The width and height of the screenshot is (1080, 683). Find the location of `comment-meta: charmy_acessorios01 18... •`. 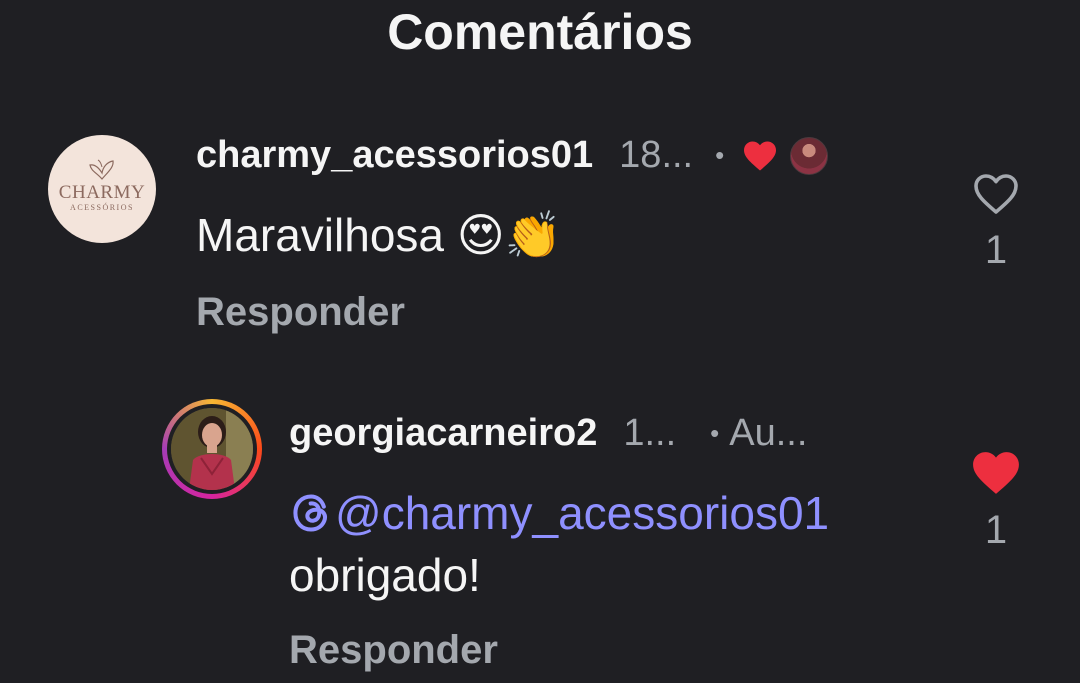

comment-meta: charmy_acessorios01 18... • is located at coordinates (512, 155).